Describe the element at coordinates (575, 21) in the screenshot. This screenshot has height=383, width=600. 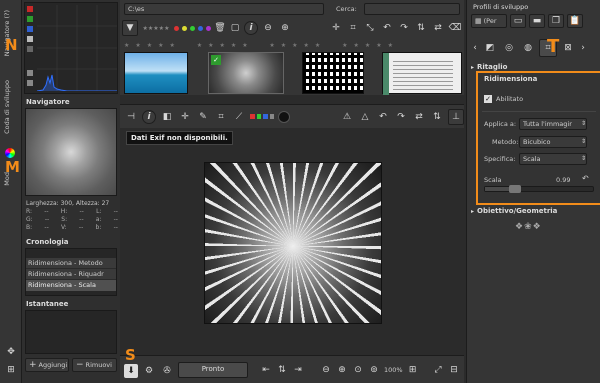
I see `paste-profile-icon: 📋` at that location.